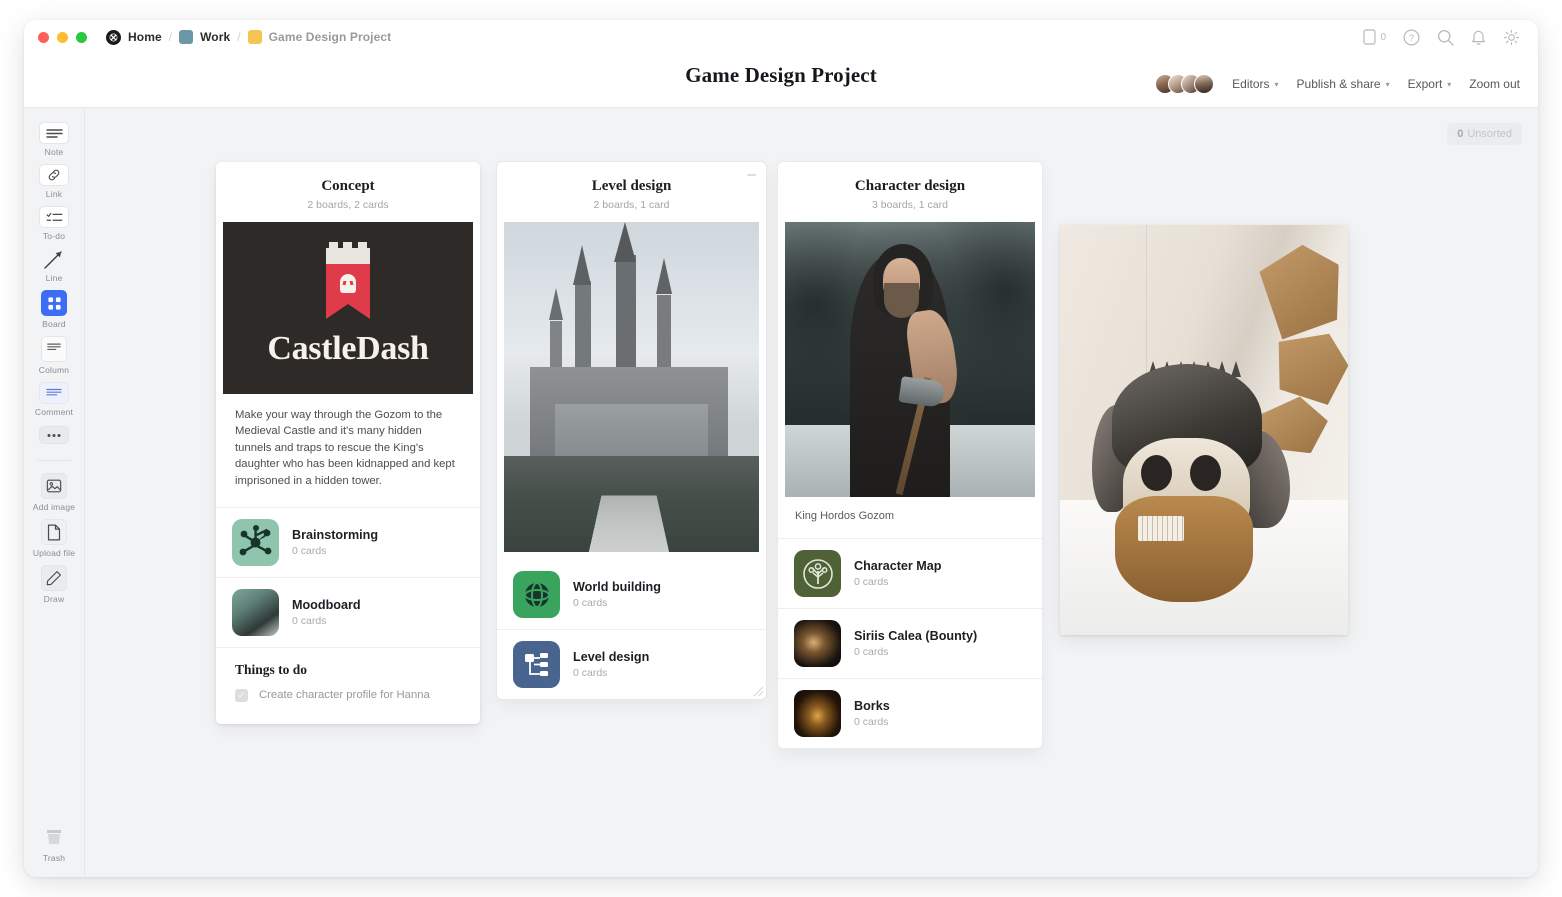  I want to click on title-bar: Home / Work / Game Design Project 0 ?, so click(781, 37).